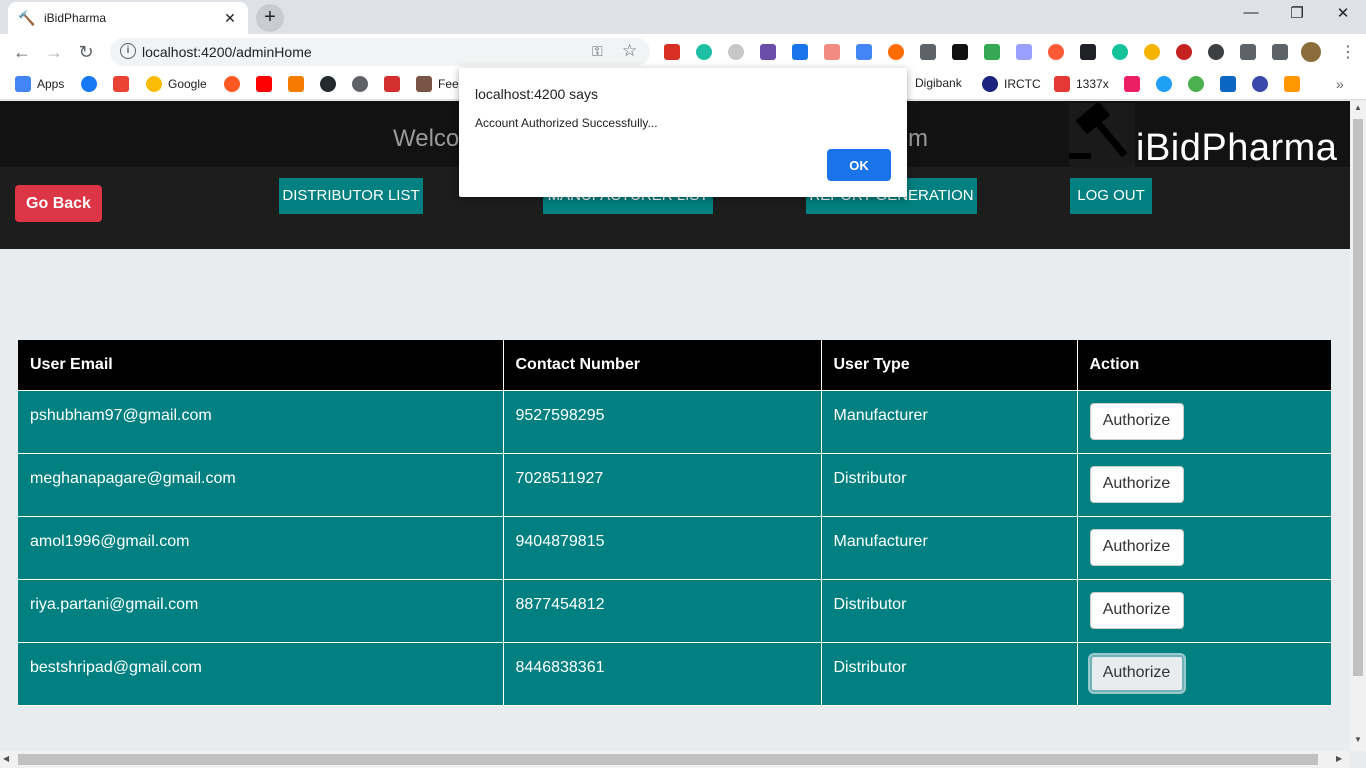 Image resolution: width=1366 pixels, height=768 pixels. What do you see at coordinates (58, 203) in the screenshot?
I see `go-back-button: Go Back` at bounding box center [58, 203].